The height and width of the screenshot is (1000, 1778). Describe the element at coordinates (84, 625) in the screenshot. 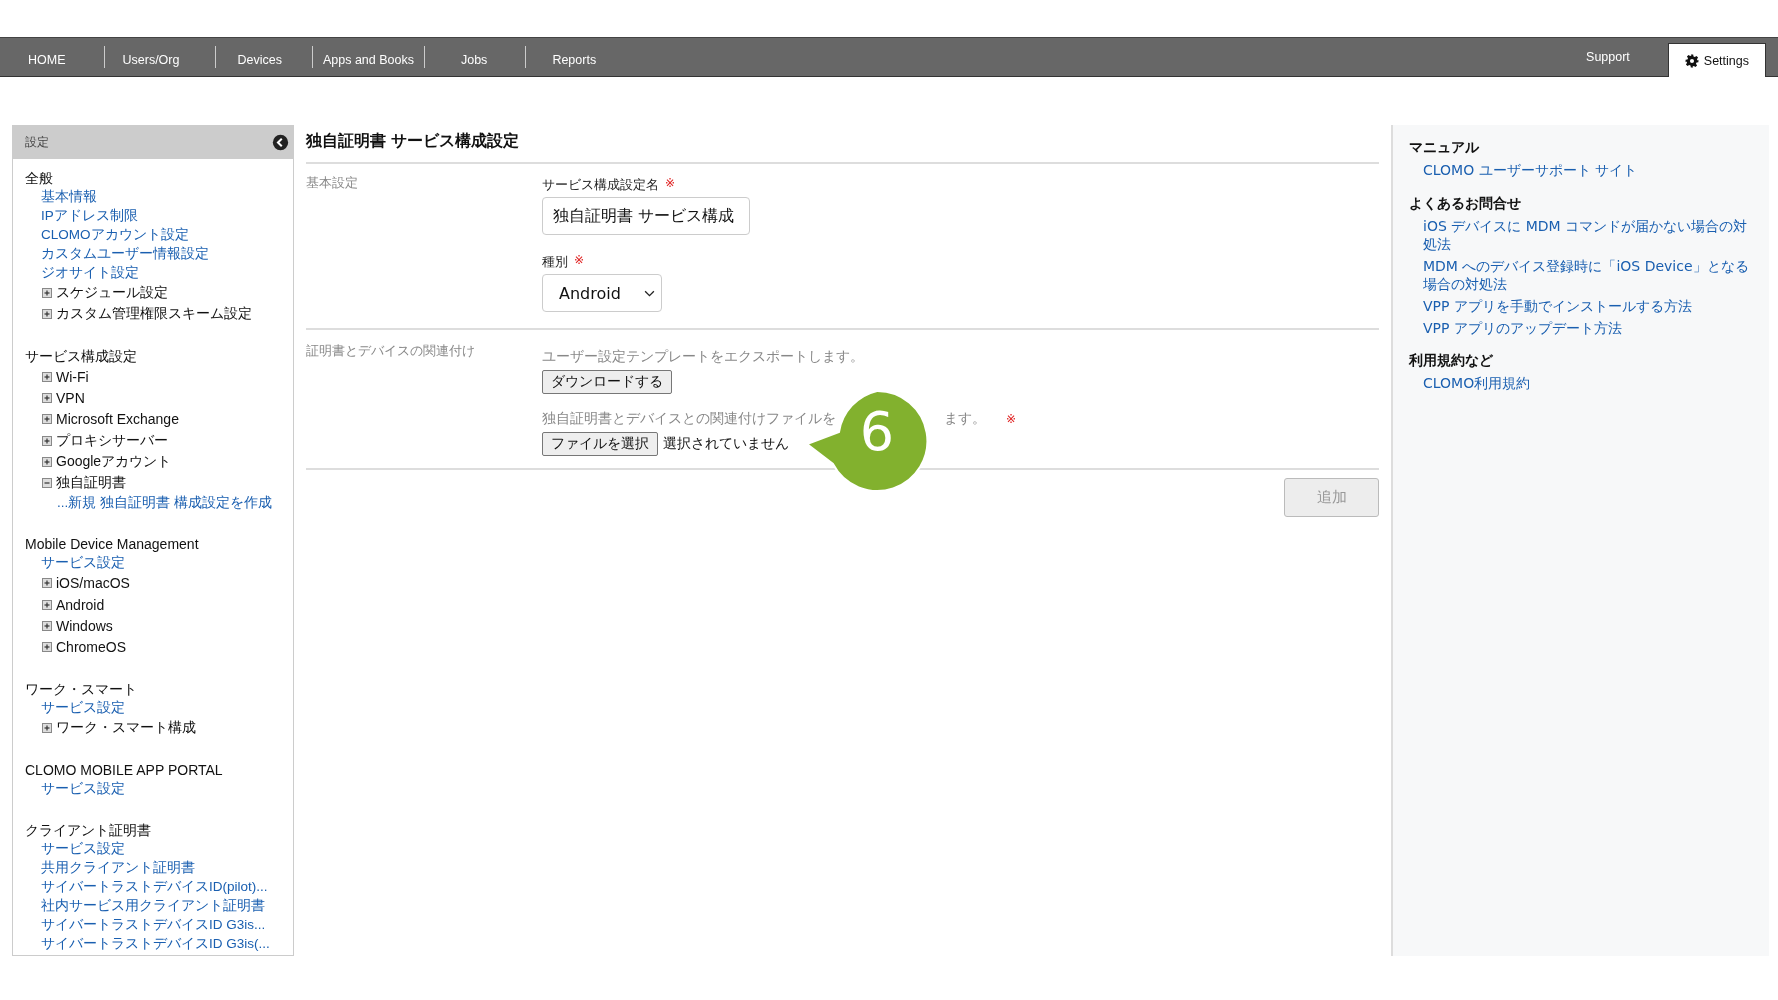

I see `tree-item: Windows` at that location.